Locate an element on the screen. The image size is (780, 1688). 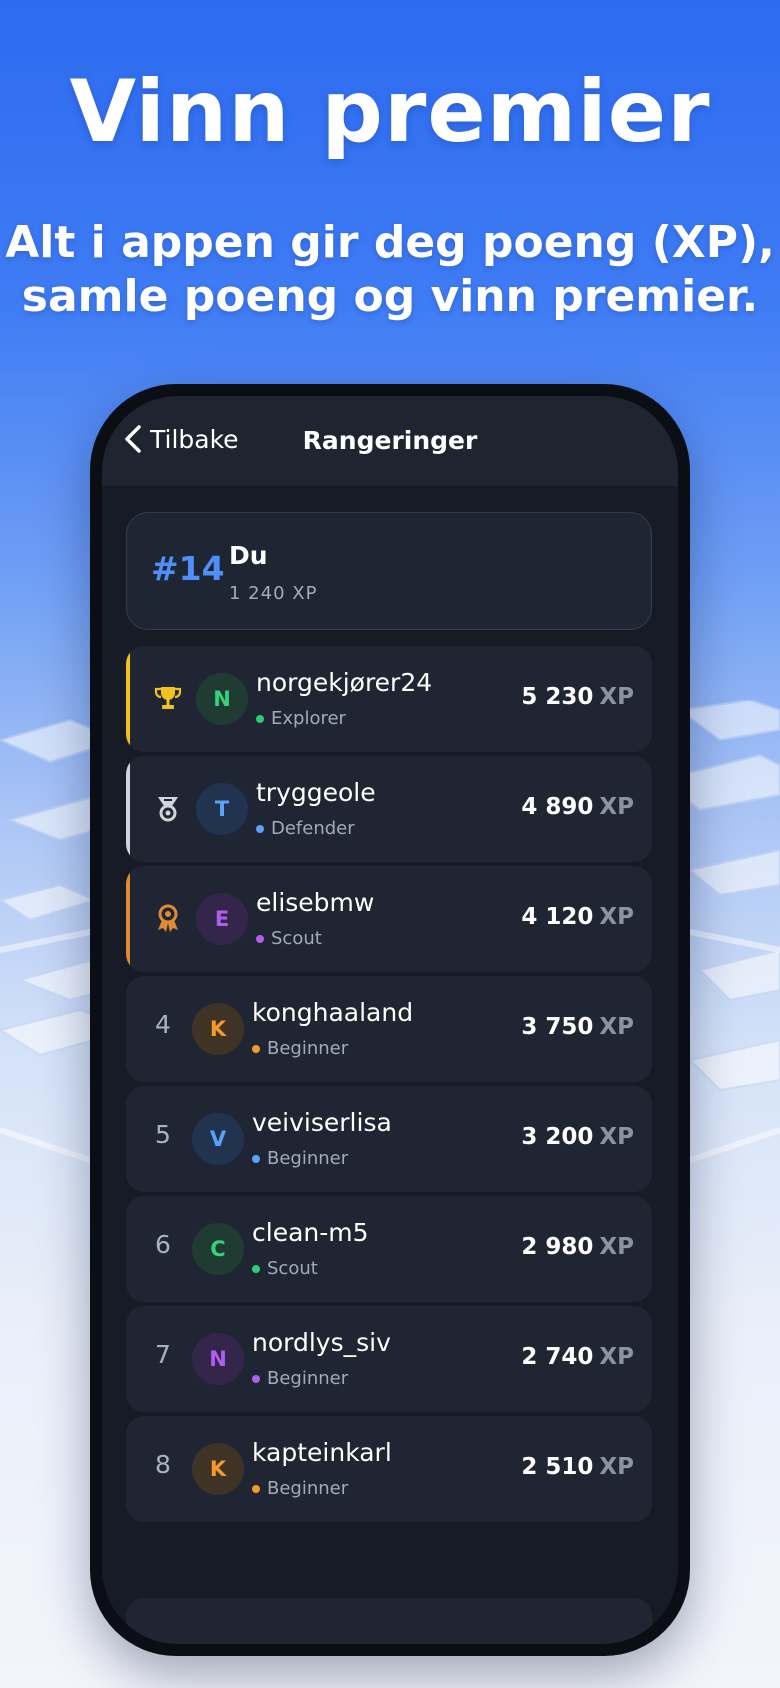
xp-value: 5 230 is located at coordinates (557, 697).